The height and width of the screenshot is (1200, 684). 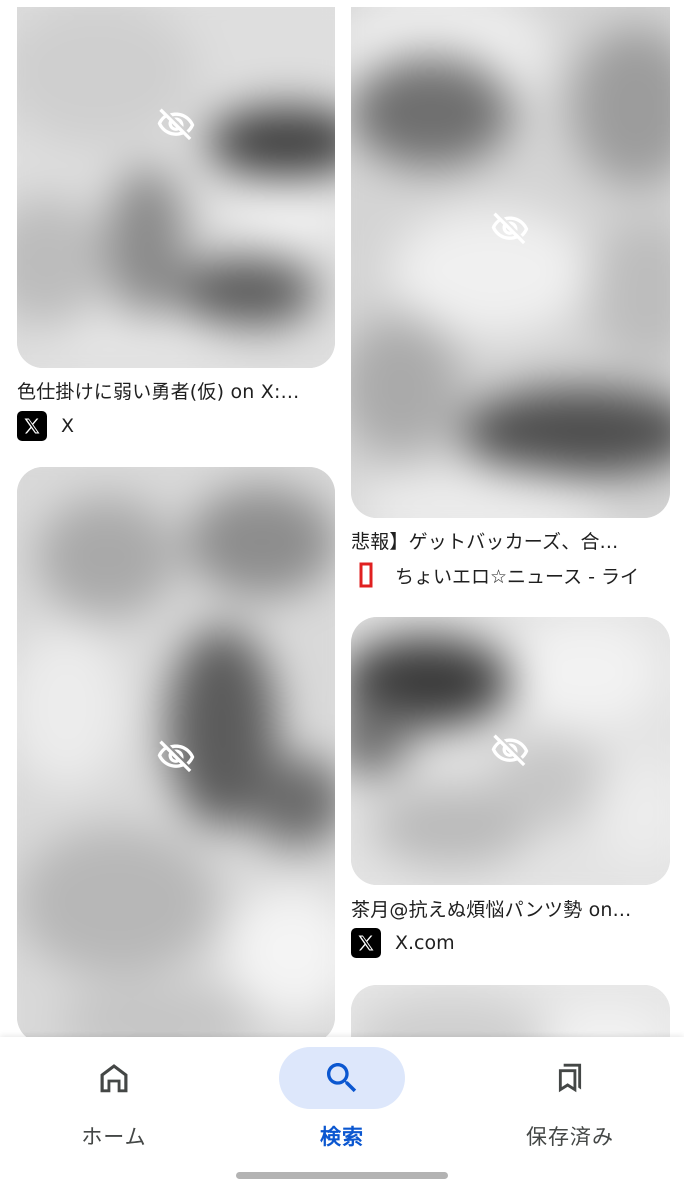 What do you see at coordinates (570, 1137) in the screenshot?
I see `nav-saved-label: 保存済み` at bounding box center [570, 1137].